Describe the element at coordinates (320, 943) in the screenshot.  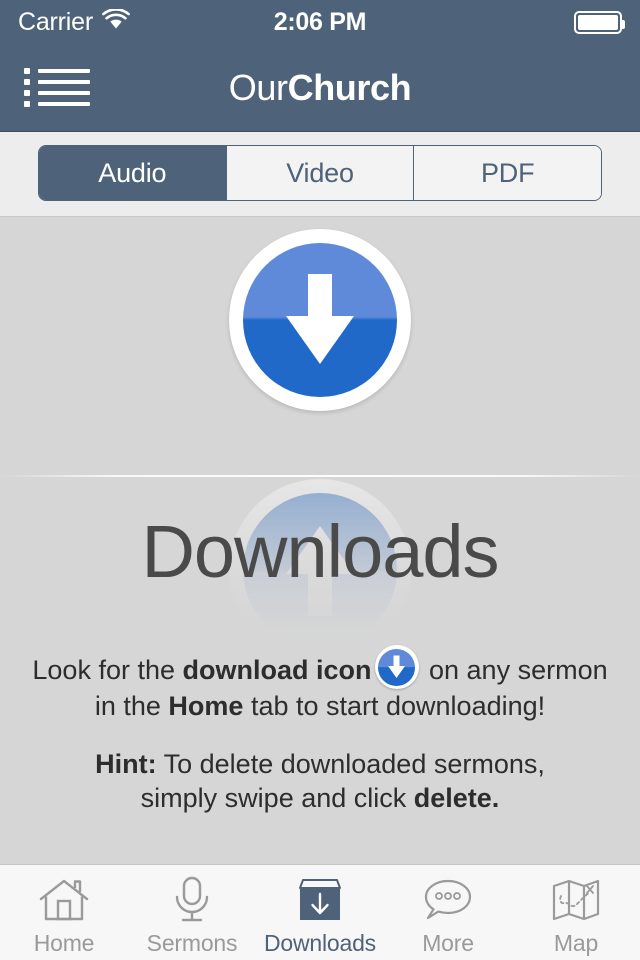
I see `tab-label-downloads: Downloads` at that location.